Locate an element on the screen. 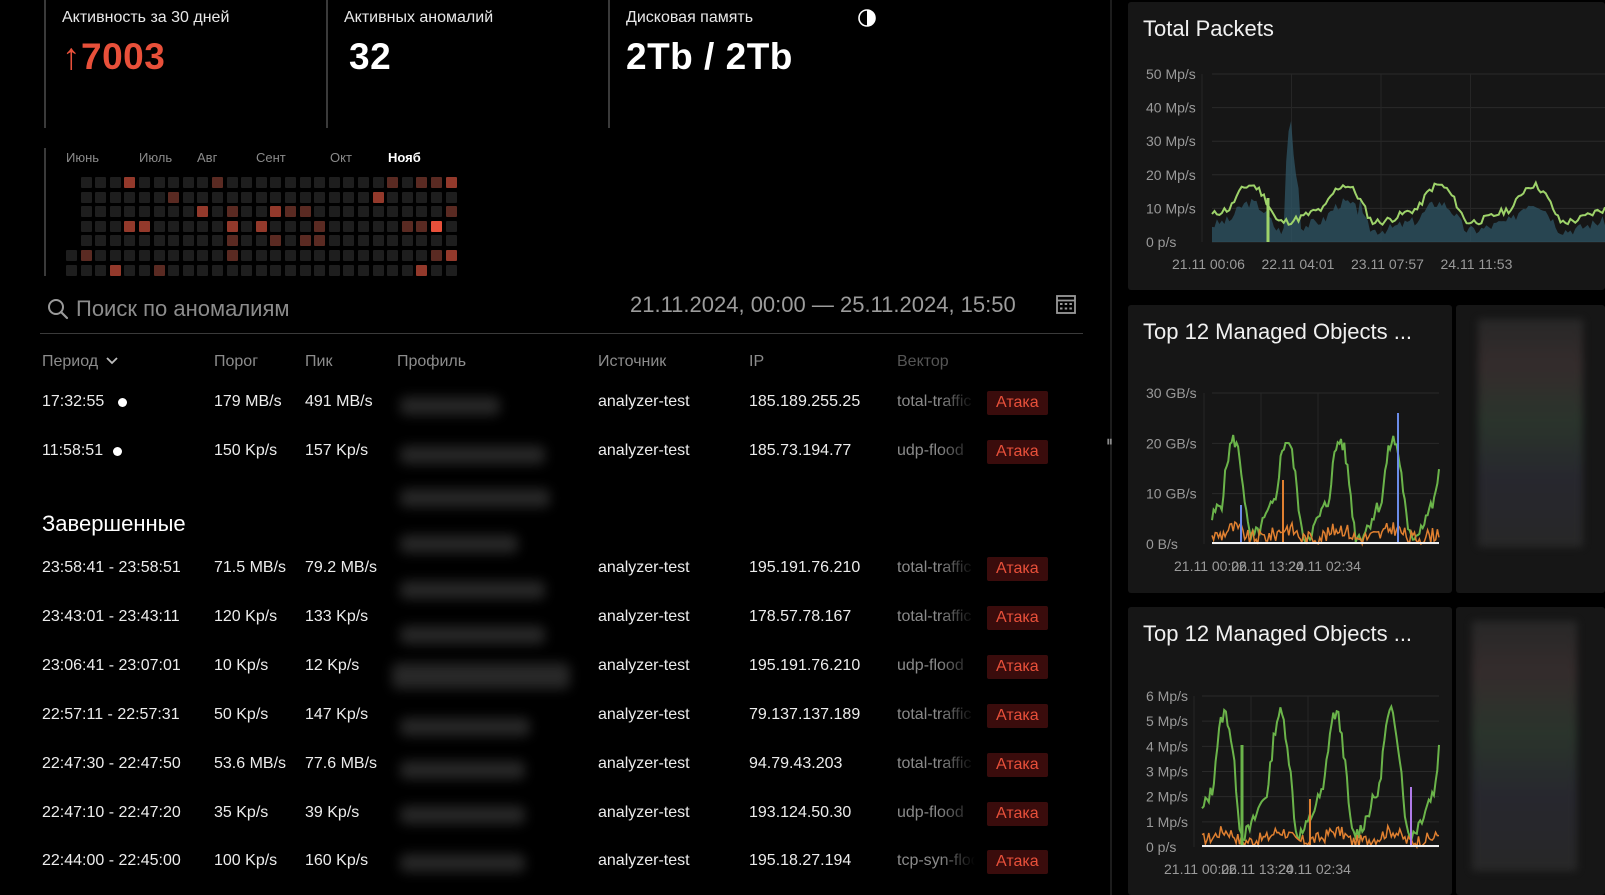  column-header-label: Период is located at coordinates (70, 361).